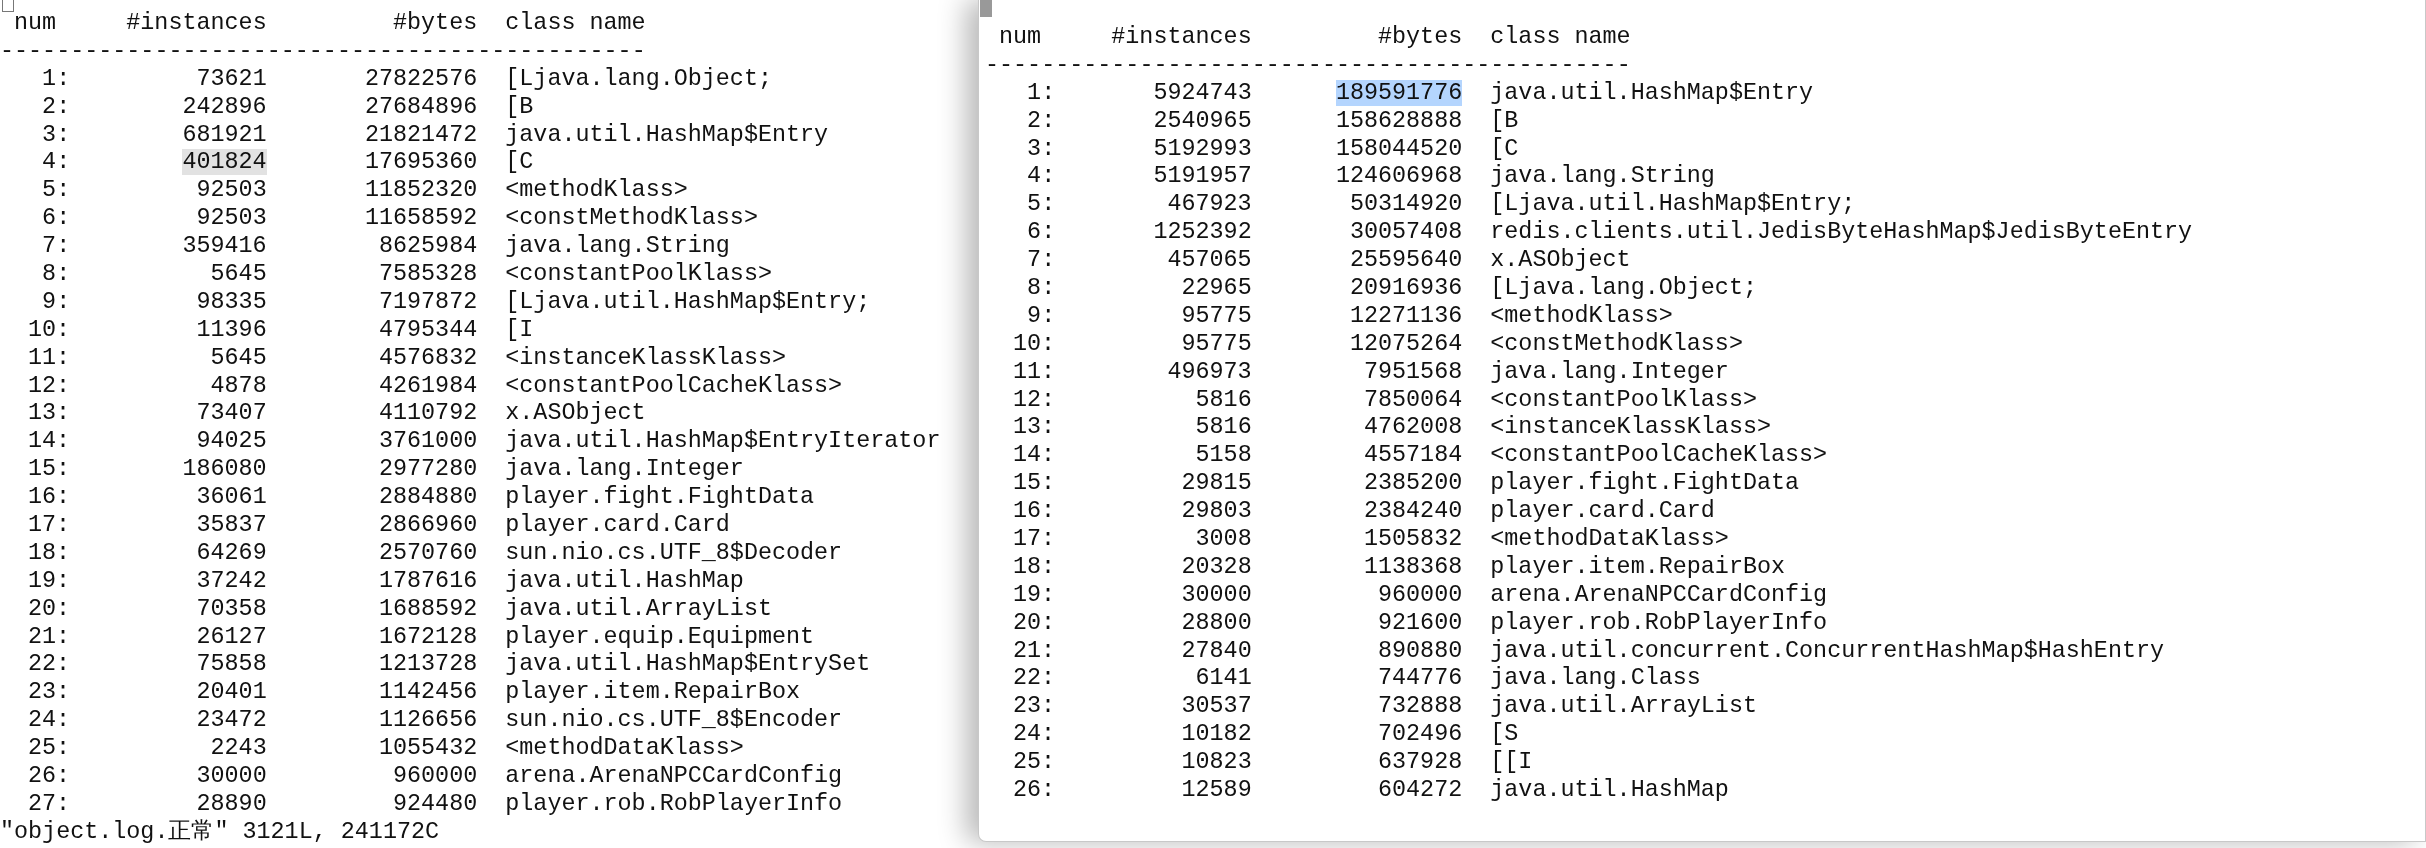  What do you see at coordinates (231, 580) in the screenshot?
I see `instances-count: 37242` at bounding box center [231, 580].